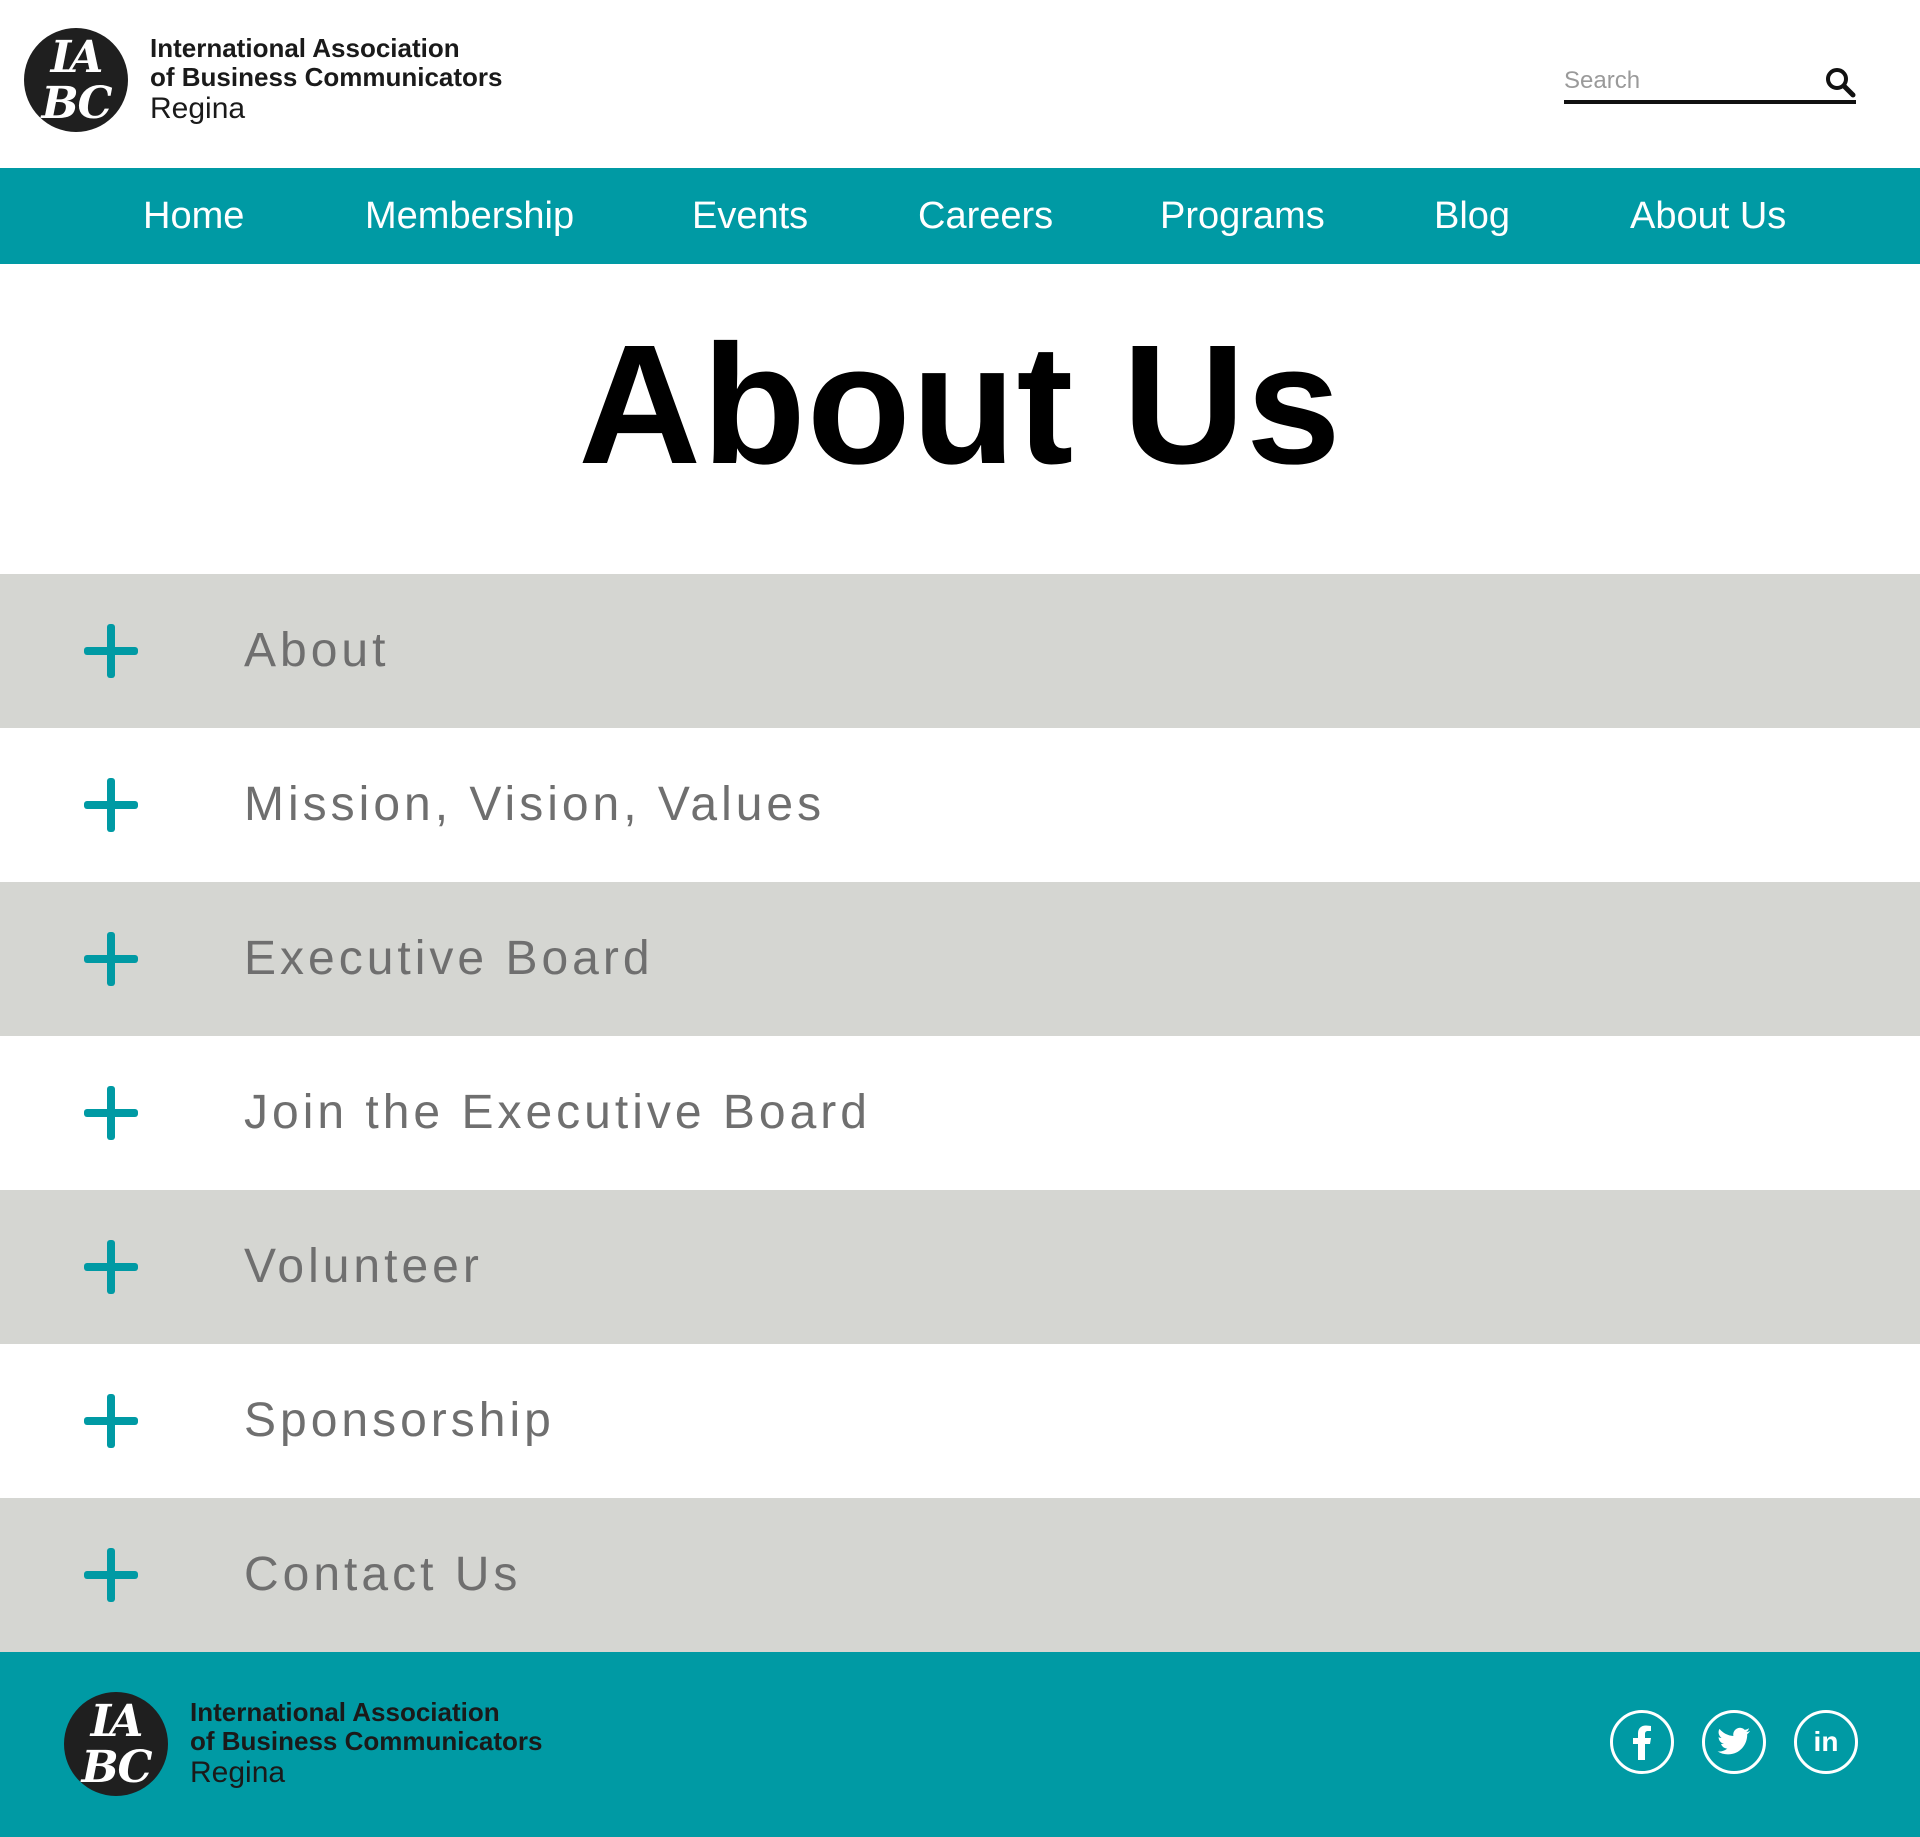 The image size is (1920, 1837). What do you see at coordinates (383, 1574) in the screenshot?
I see `accordion-label: Contact Us` at bounding box center [383, 1574].